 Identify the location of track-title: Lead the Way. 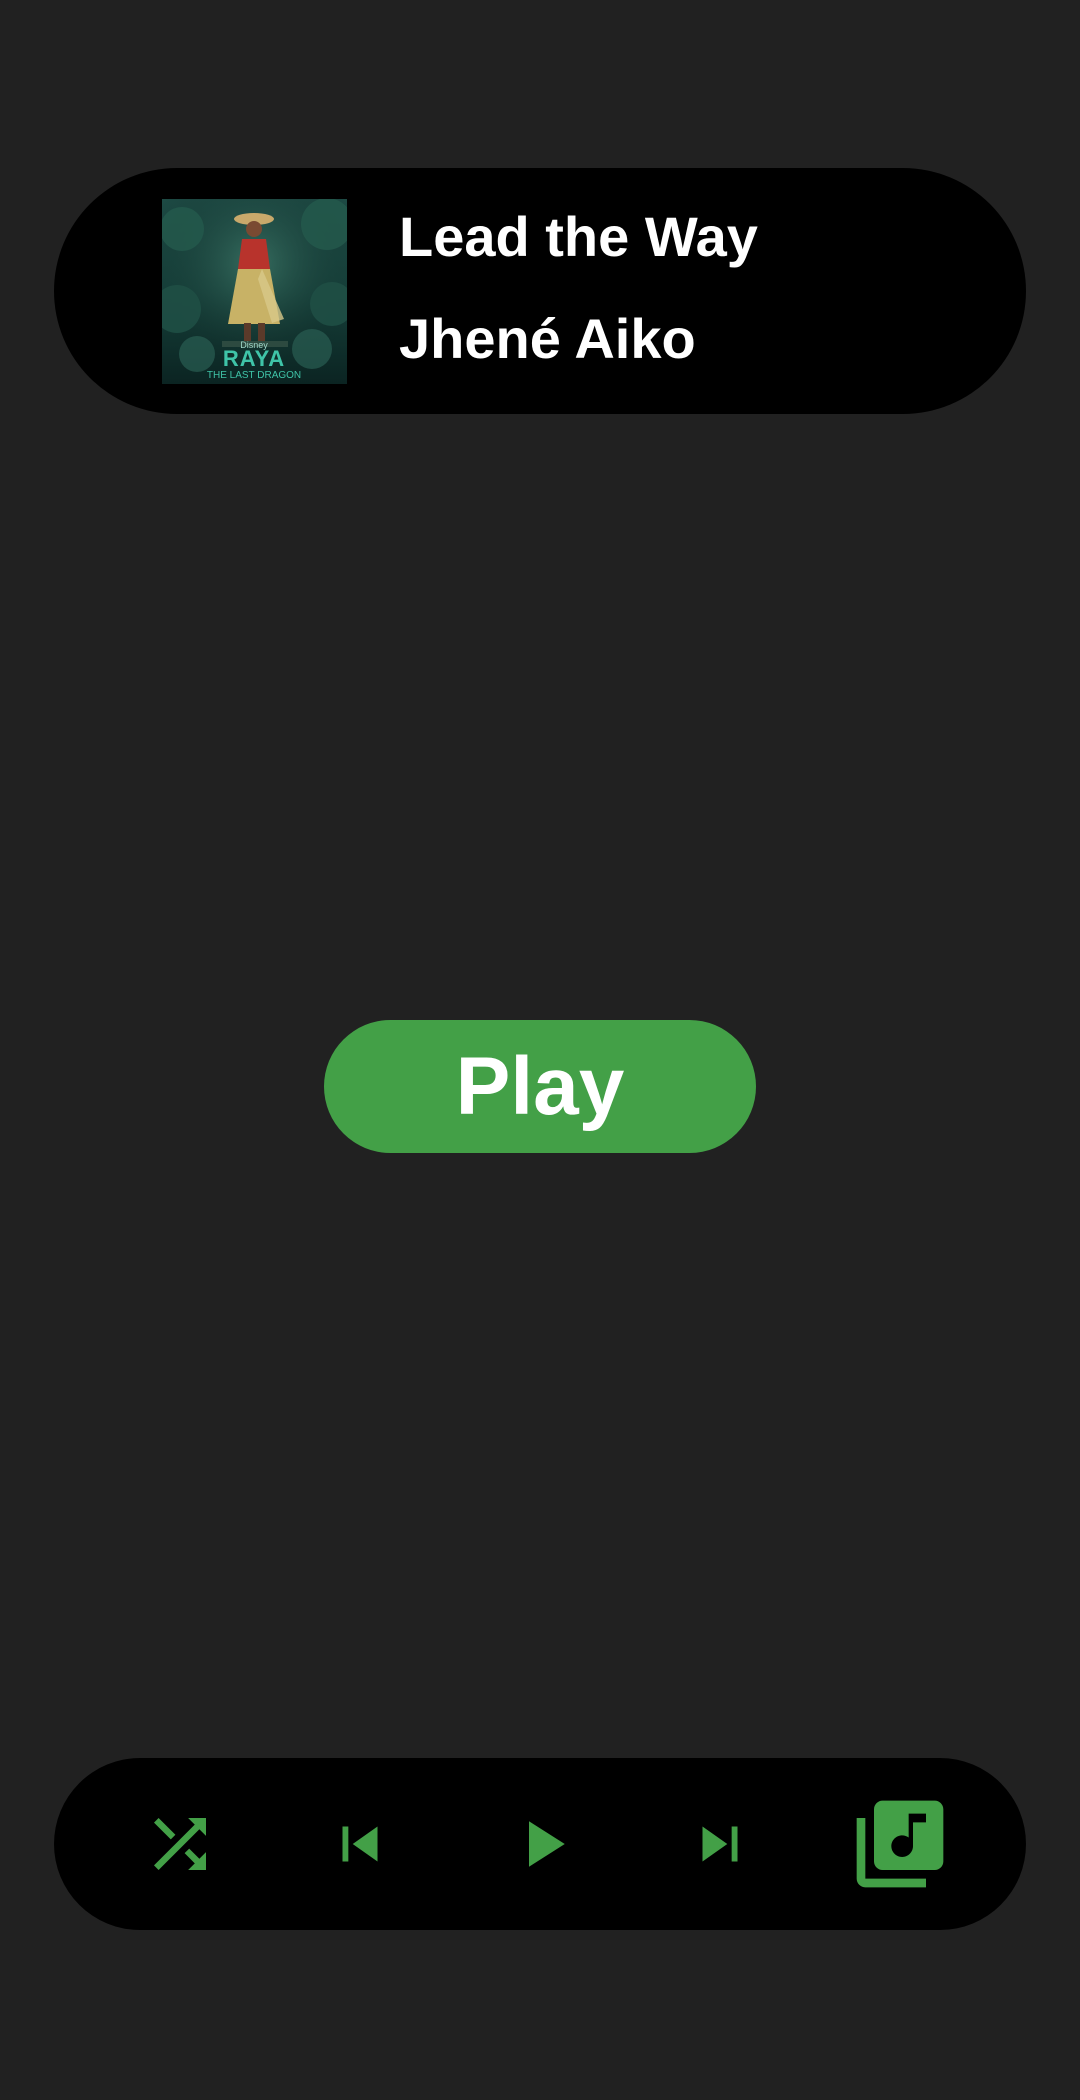
(578, 236).